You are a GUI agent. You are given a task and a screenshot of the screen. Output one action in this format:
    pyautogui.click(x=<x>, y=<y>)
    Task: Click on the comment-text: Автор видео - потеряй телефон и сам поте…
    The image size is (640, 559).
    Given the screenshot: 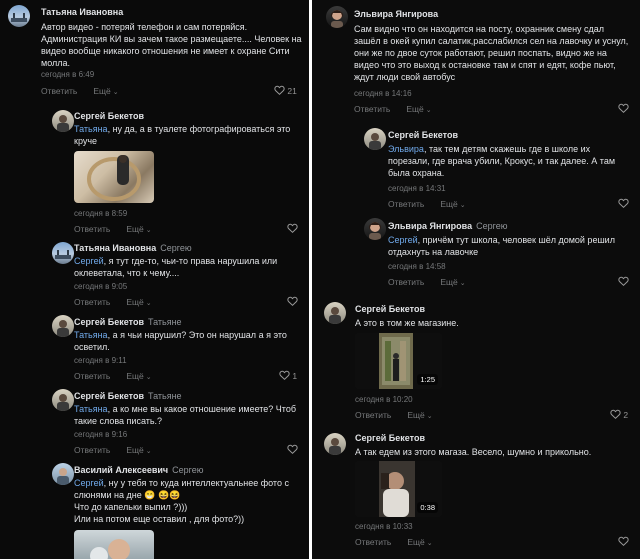 What is the action you would take?
    pyautogui.click(x=173, y=45)
    